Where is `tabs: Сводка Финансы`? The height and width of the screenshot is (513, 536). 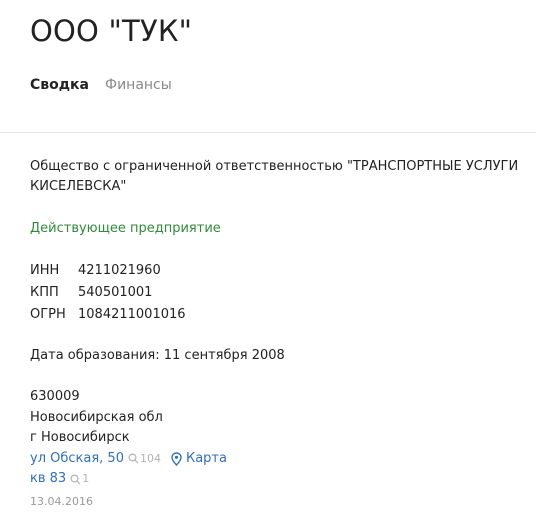 tabs: Сводка Финансы is located at coordinates (101, 85).